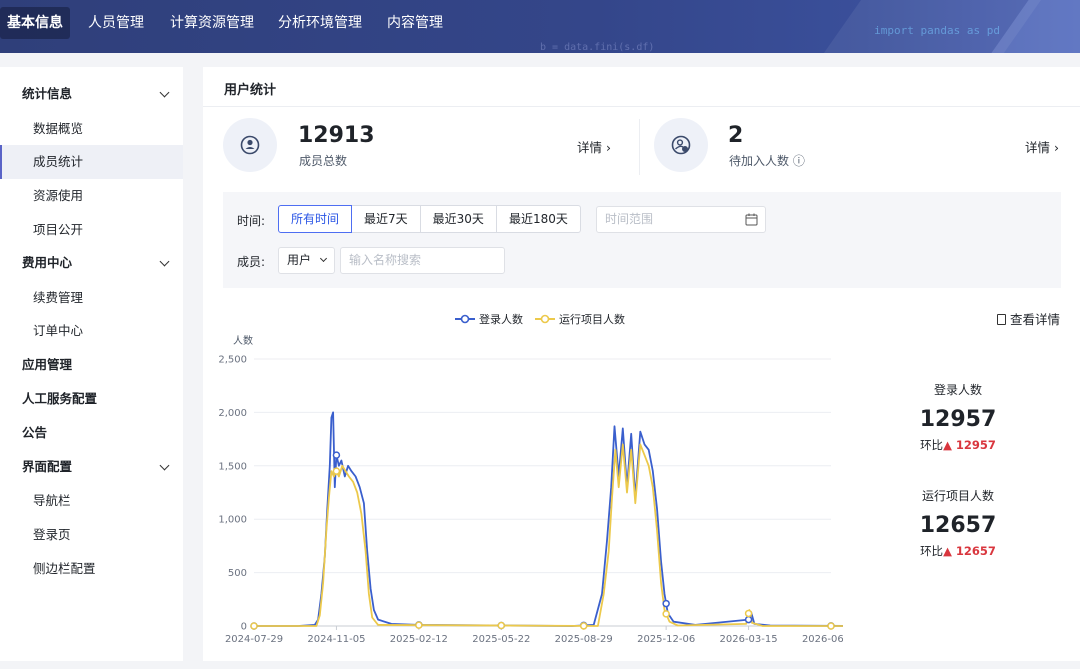 This screenshot has width=1080, height=669. What do you see at coordinates (957, 390) in the screenshot?
I see `login-count-label: 登录人数` at bounding box center [957, 390].